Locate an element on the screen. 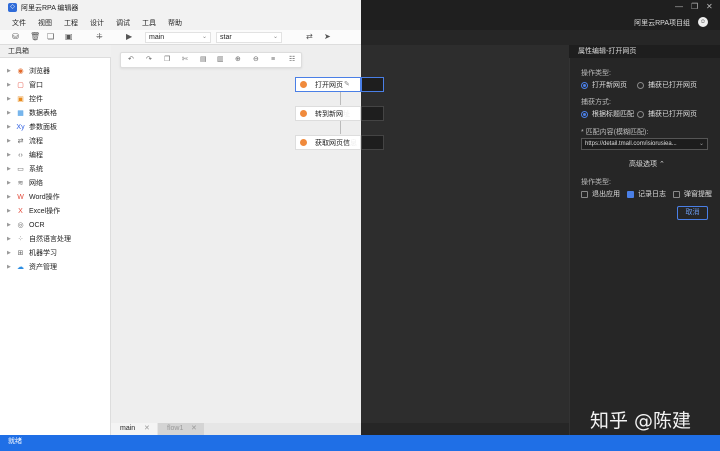  toolbox-item: ▶ ⇄ 流程 is located at coordinates (55, 141).